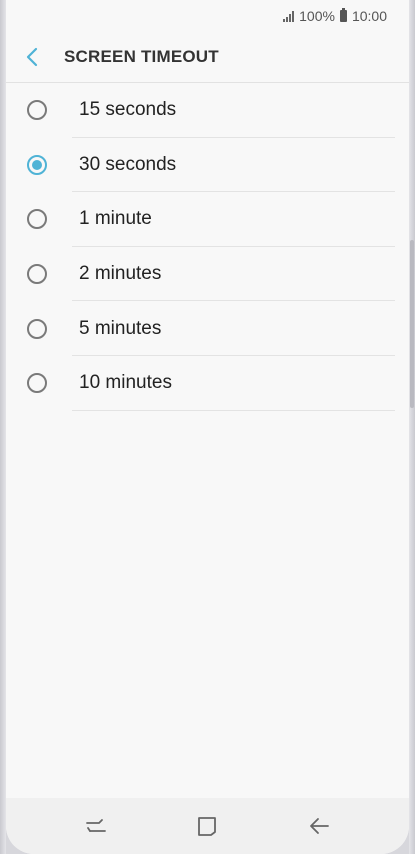 The image size is (415, 854). Describe the element at coordinates (317, 16) in the screenshot. I see `battery-percentage: 100%` at that location.